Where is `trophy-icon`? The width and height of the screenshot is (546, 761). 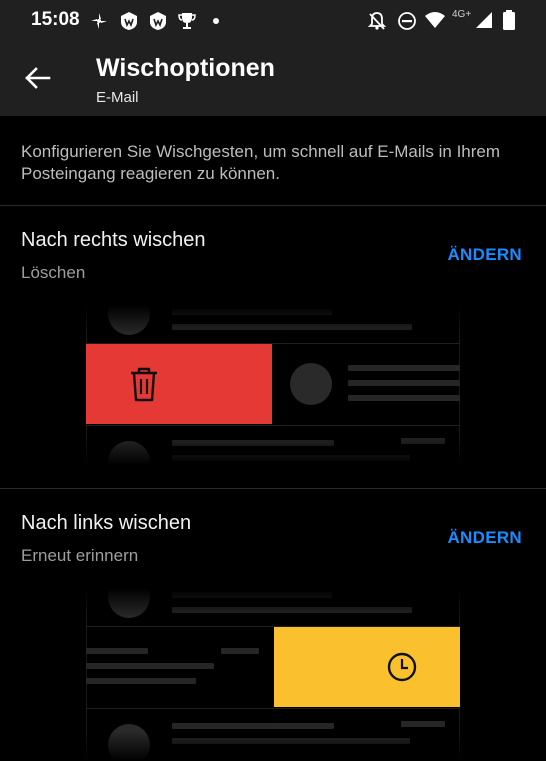 trophy-icon is located at coordinates (187, 21).